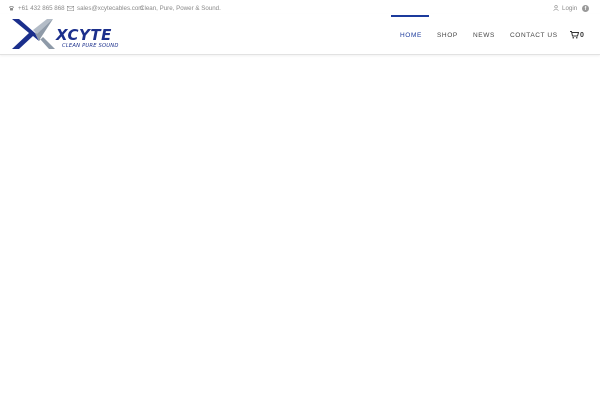 This screenshot has height=400, width=600. I want to click on user-icon, so click(556, 8).